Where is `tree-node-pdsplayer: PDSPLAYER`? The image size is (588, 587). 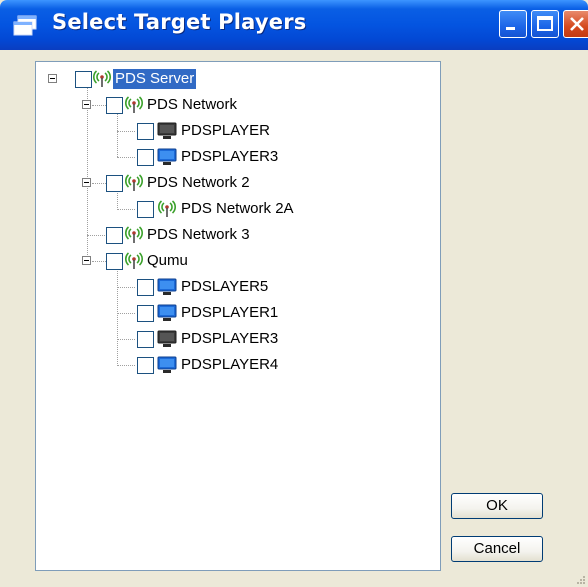
tree-node-pdsplayer: PDSPLAYER is located at coordinates (236, 132).